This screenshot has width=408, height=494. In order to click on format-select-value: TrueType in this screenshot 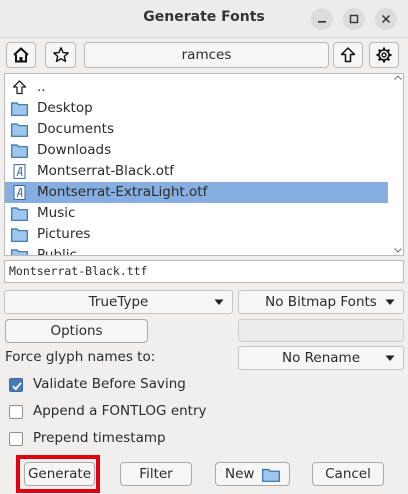, I will do `click(118, 302)`.